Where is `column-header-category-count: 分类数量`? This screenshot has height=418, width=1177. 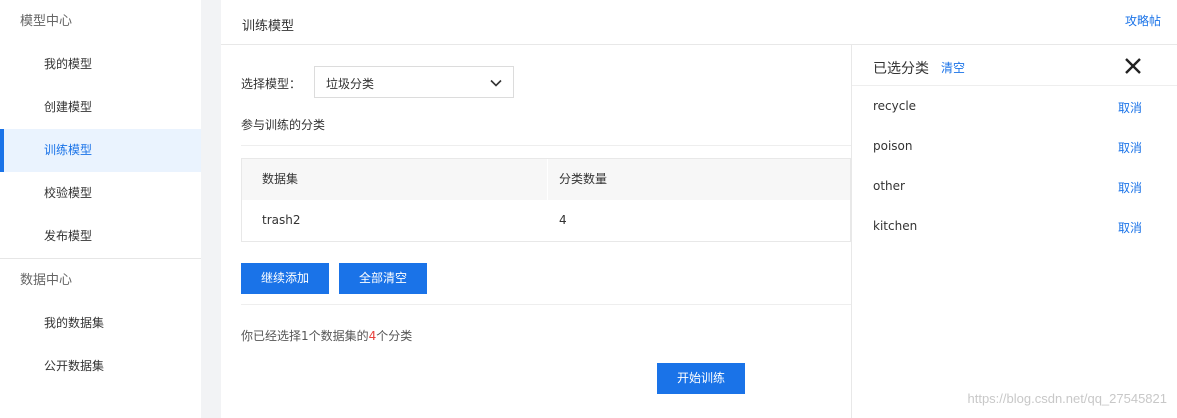 column-header-category-count: 分类数量 is located at coordinates (583, 179).